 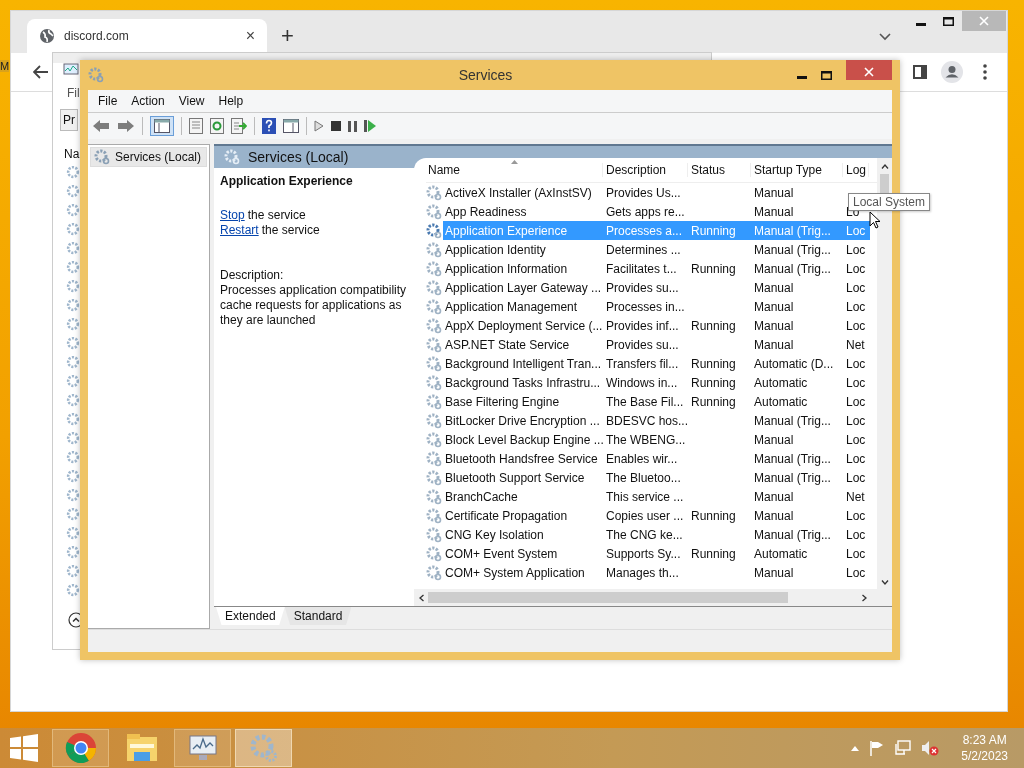 I want to click on service-row: ASP.NET State Service Provides su... Manual Net, so click(x=656, y=344).